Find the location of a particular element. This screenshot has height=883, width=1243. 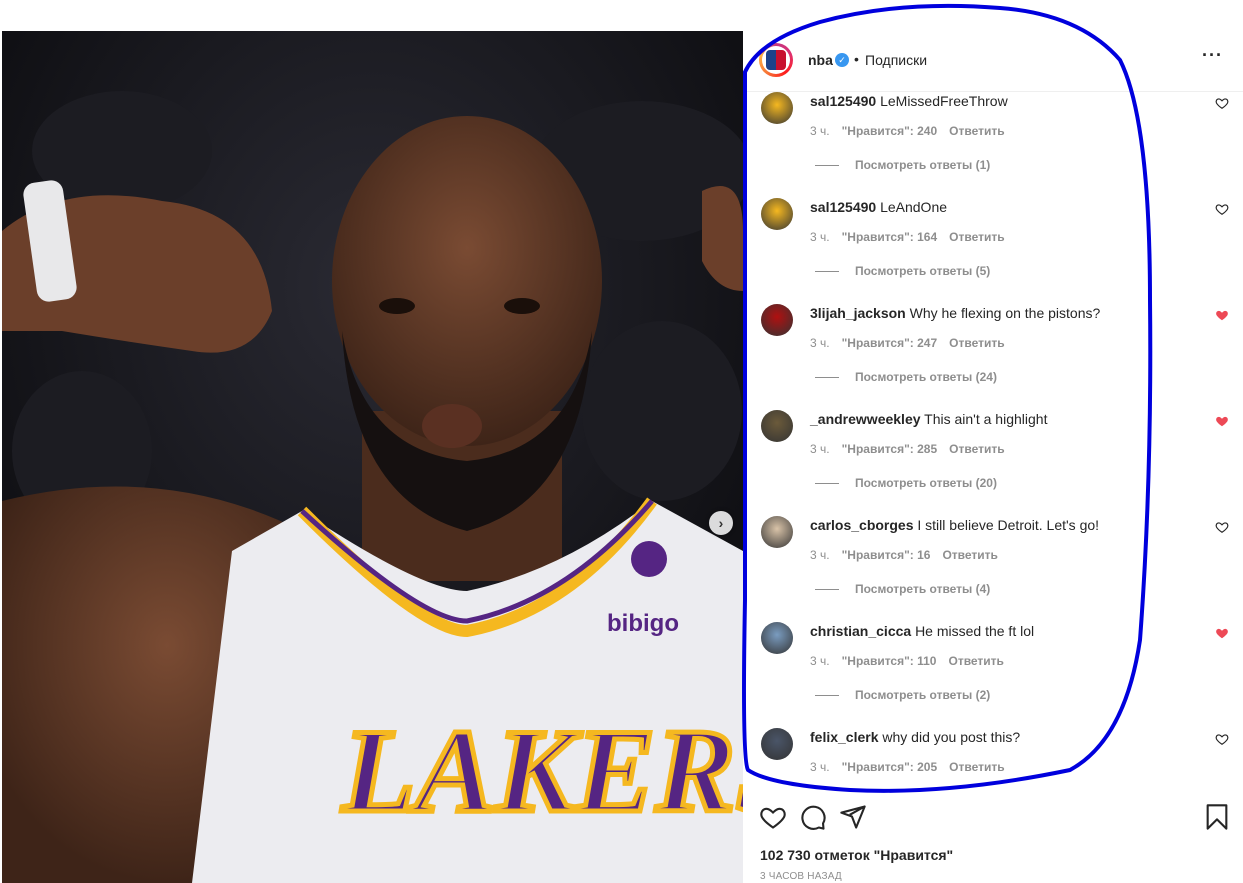

view-replies-button: Посмотреть ответы (20) is located at coordinates (906, 483).